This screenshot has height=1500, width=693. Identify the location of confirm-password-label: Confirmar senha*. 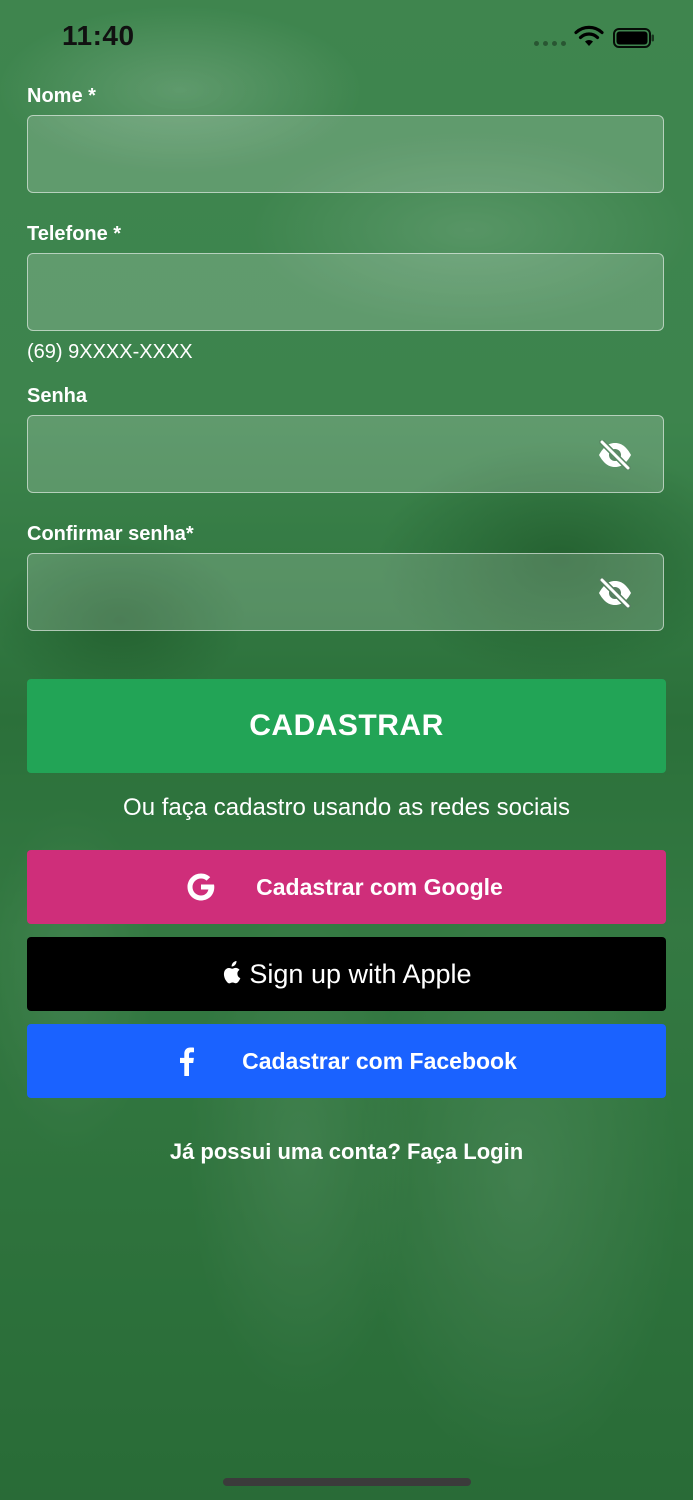
(110, 534).